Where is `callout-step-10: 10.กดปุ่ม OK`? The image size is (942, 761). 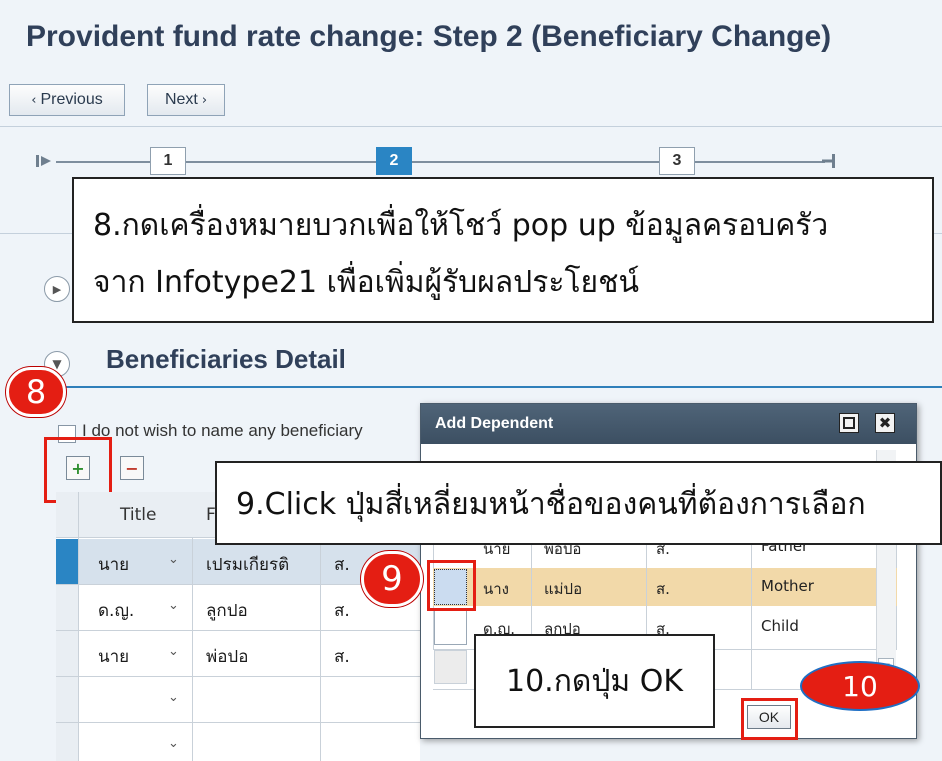
callout-step-10: 10.กดปุ่ม OK is located at coordinates (594, 681).